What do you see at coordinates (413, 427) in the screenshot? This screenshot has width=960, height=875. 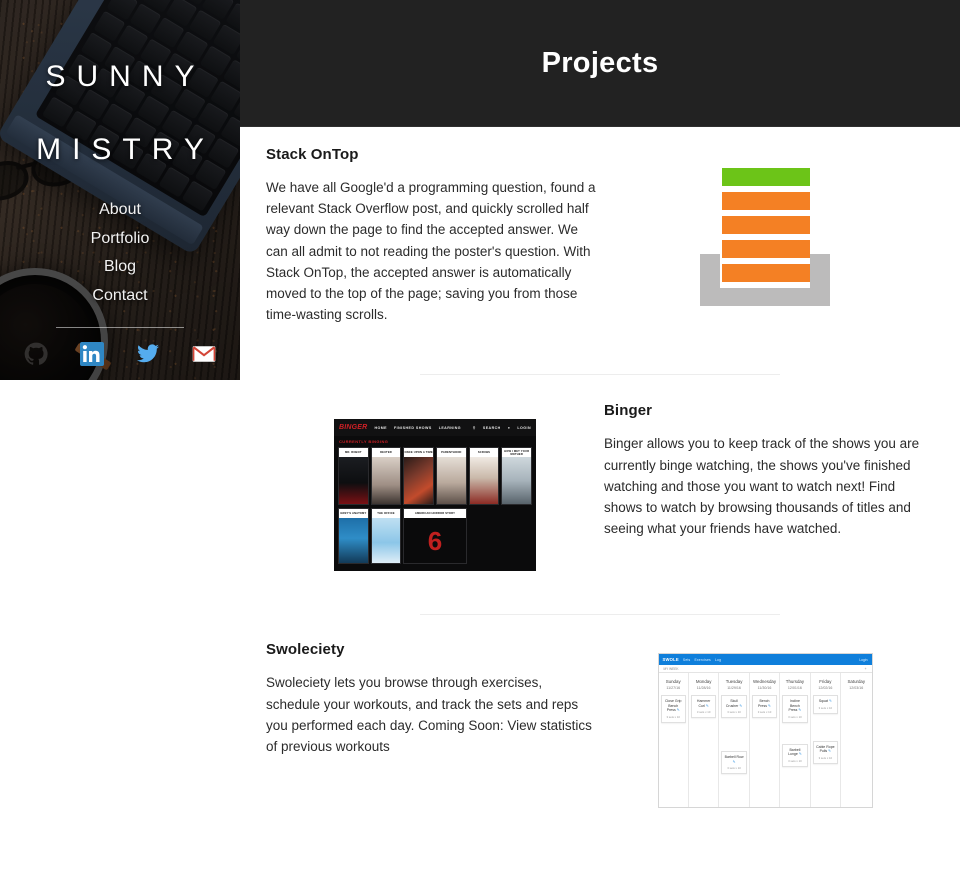 I see `binger-nav-finished-shows: FINISHED SHOWS` at bounding box center [413, 427].